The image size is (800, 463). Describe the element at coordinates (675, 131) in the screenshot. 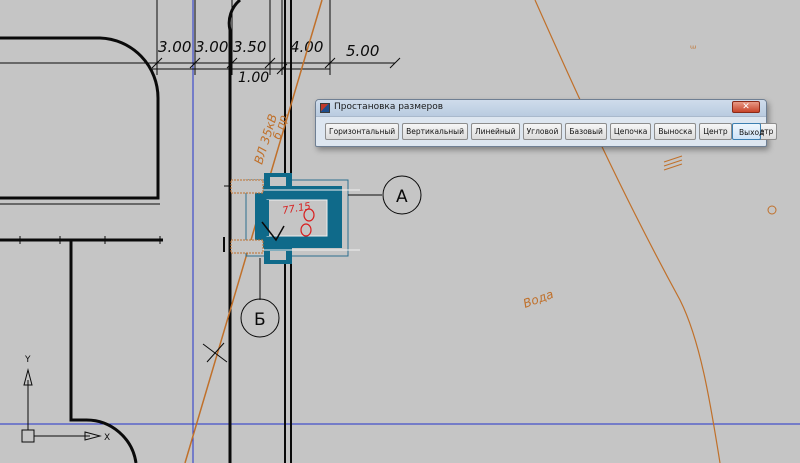

I see `leader-button: Выноска` at that location.